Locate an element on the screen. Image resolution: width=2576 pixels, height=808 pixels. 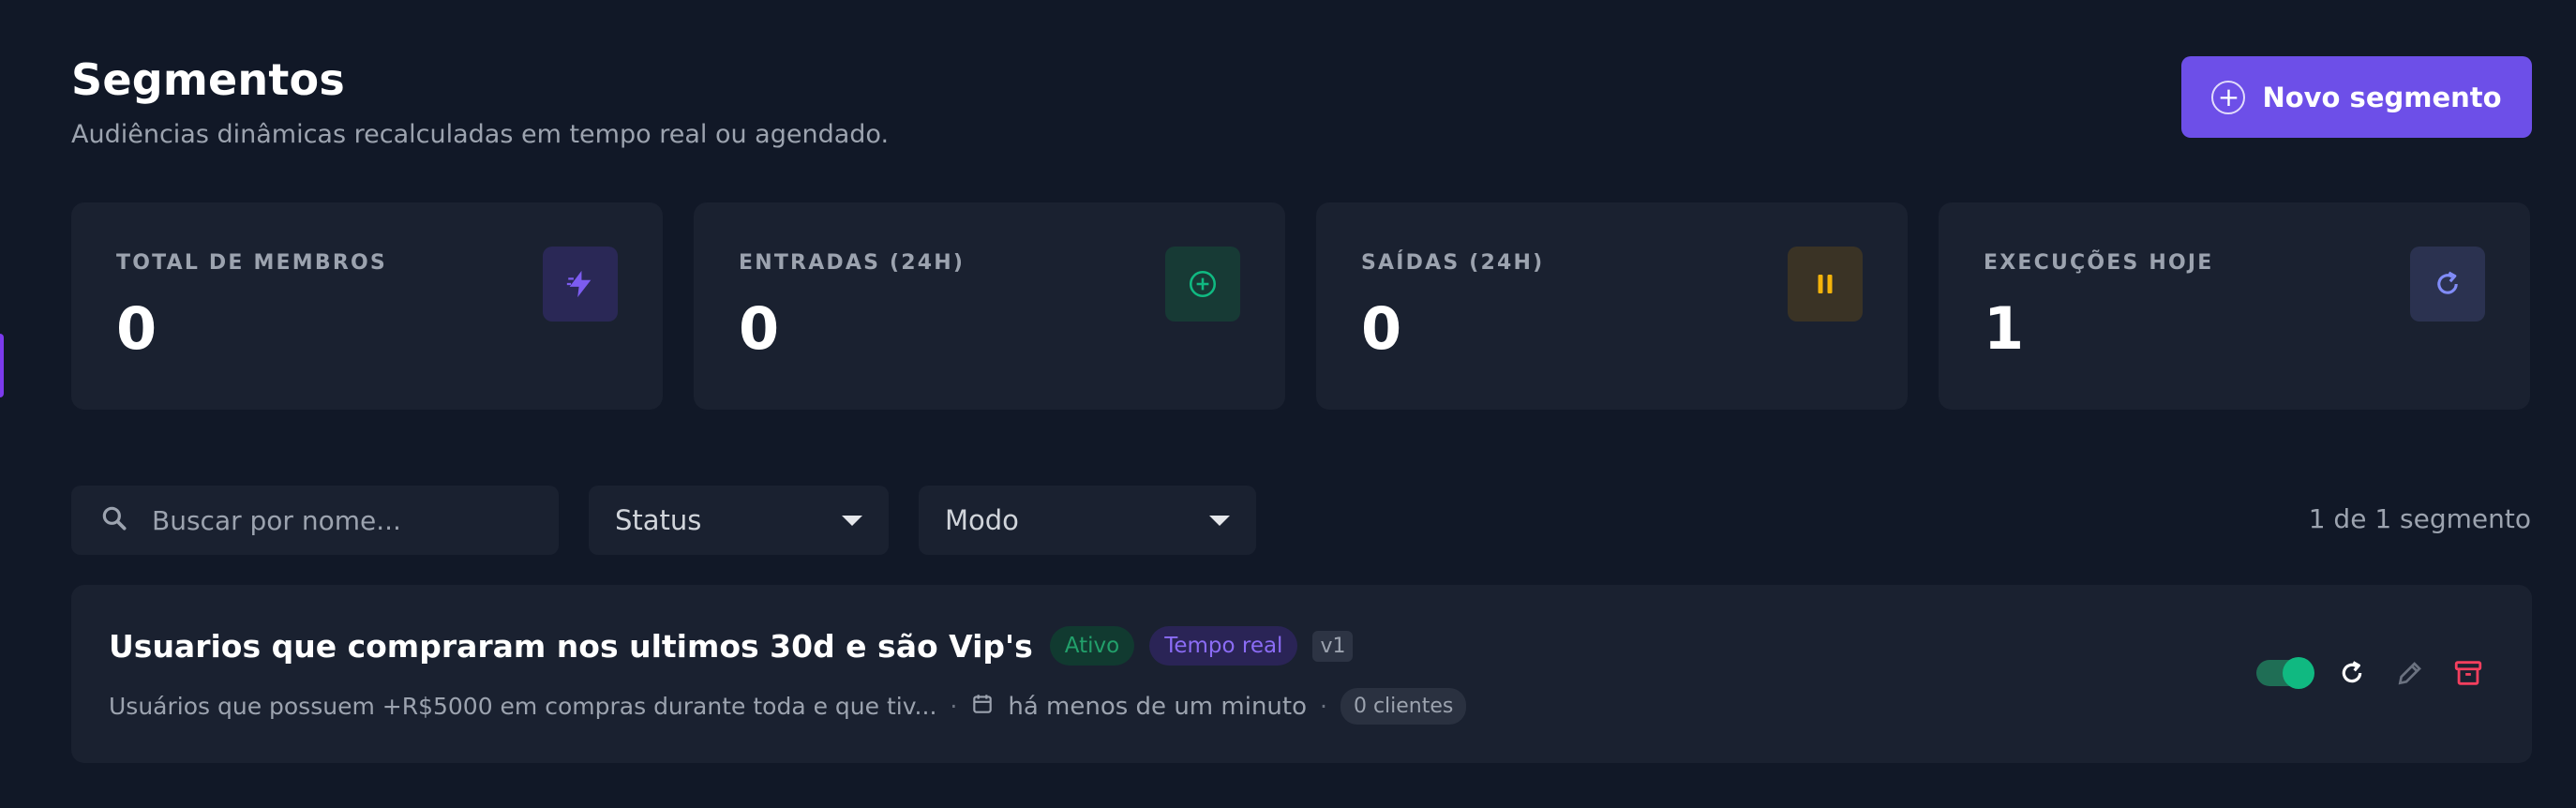
stat-label: EXECUÇÕES HOJE is located at coordinates (2099, 263).